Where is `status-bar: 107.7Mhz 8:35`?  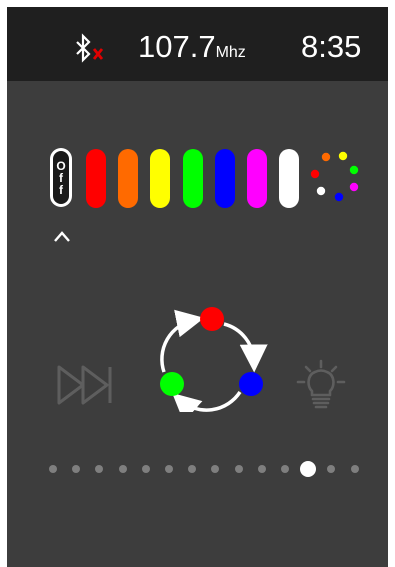
status-bar: 107.7Mhz 8:35 is located at coordinates (197, 44).